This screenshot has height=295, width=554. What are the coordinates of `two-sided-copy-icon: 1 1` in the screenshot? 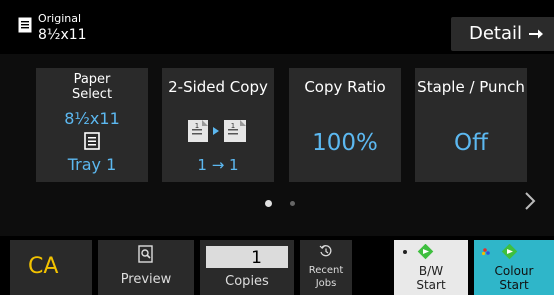 It's located at (217, 131).